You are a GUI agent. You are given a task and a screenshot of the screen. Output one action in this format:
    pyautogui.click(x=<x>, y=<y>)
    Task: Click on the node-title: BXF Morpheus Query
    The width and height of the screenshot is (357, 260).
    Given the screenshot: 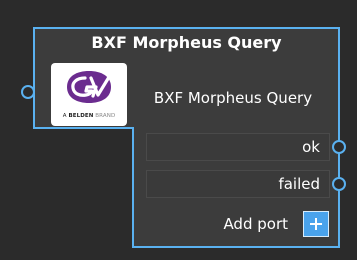 What is the action you would take?
    pyautogui.click(x=186, y=42)
    